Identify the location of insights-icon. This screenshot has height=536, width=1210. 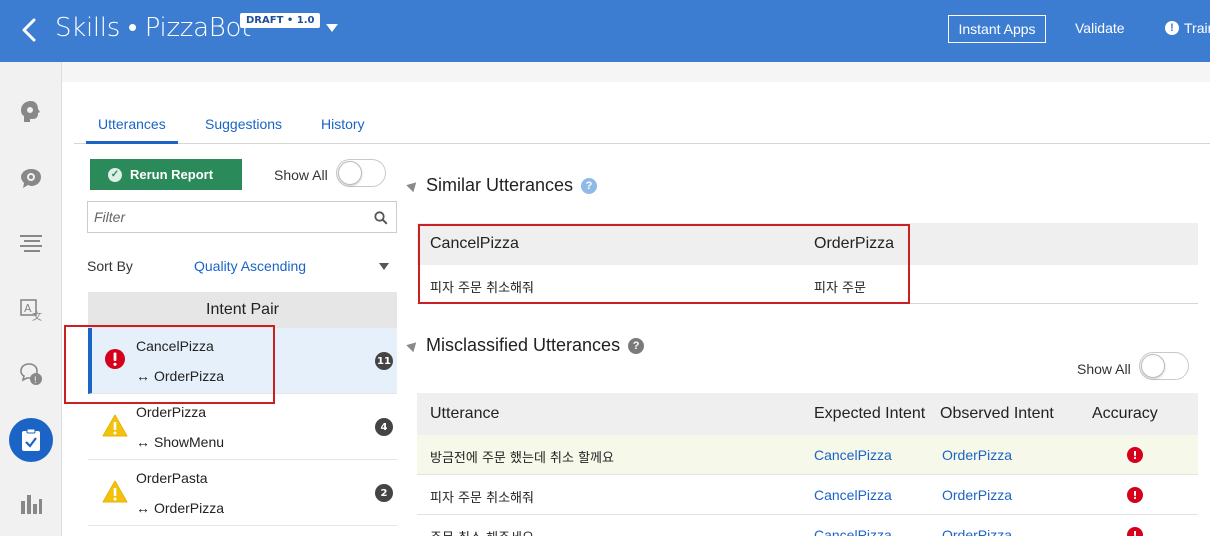
(31, 504).